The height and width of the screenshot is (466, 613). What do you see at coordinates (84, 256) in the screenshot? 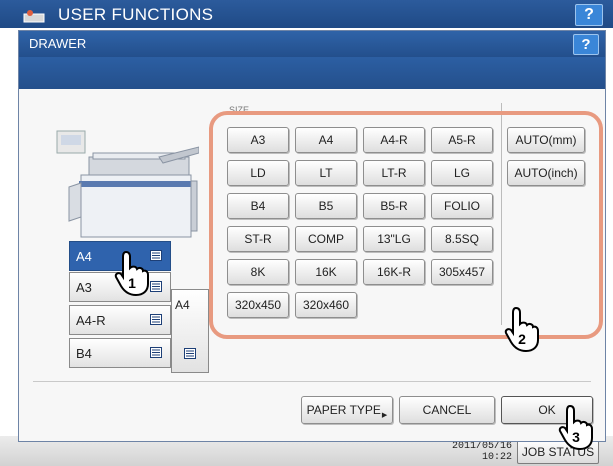
I see `drawer-label: A4` at bounding box center [84, 256].